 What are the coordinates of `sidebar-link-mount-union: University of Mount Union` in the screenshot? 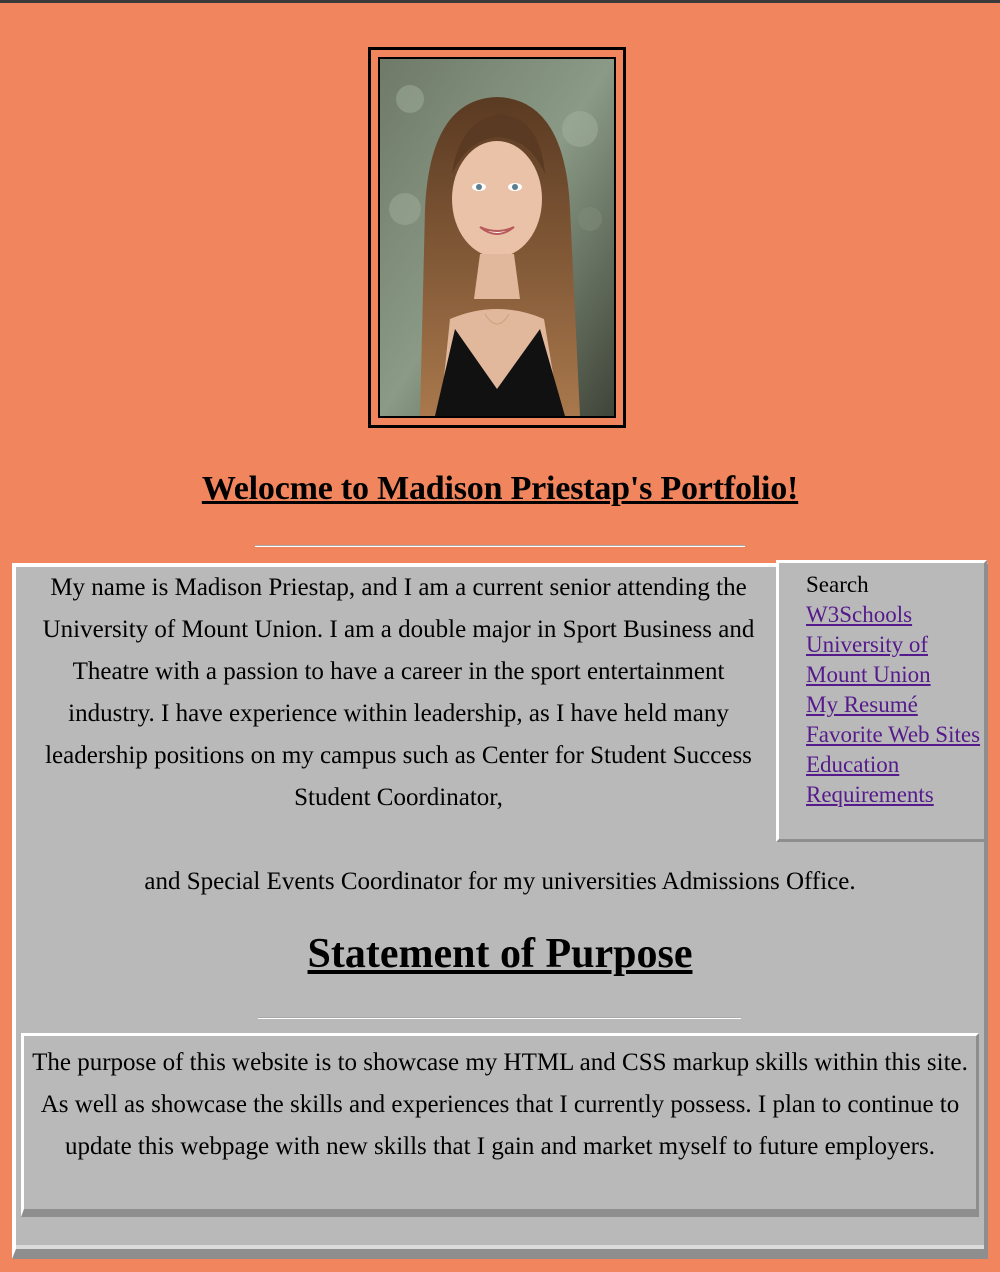 It's located at (895, 660).